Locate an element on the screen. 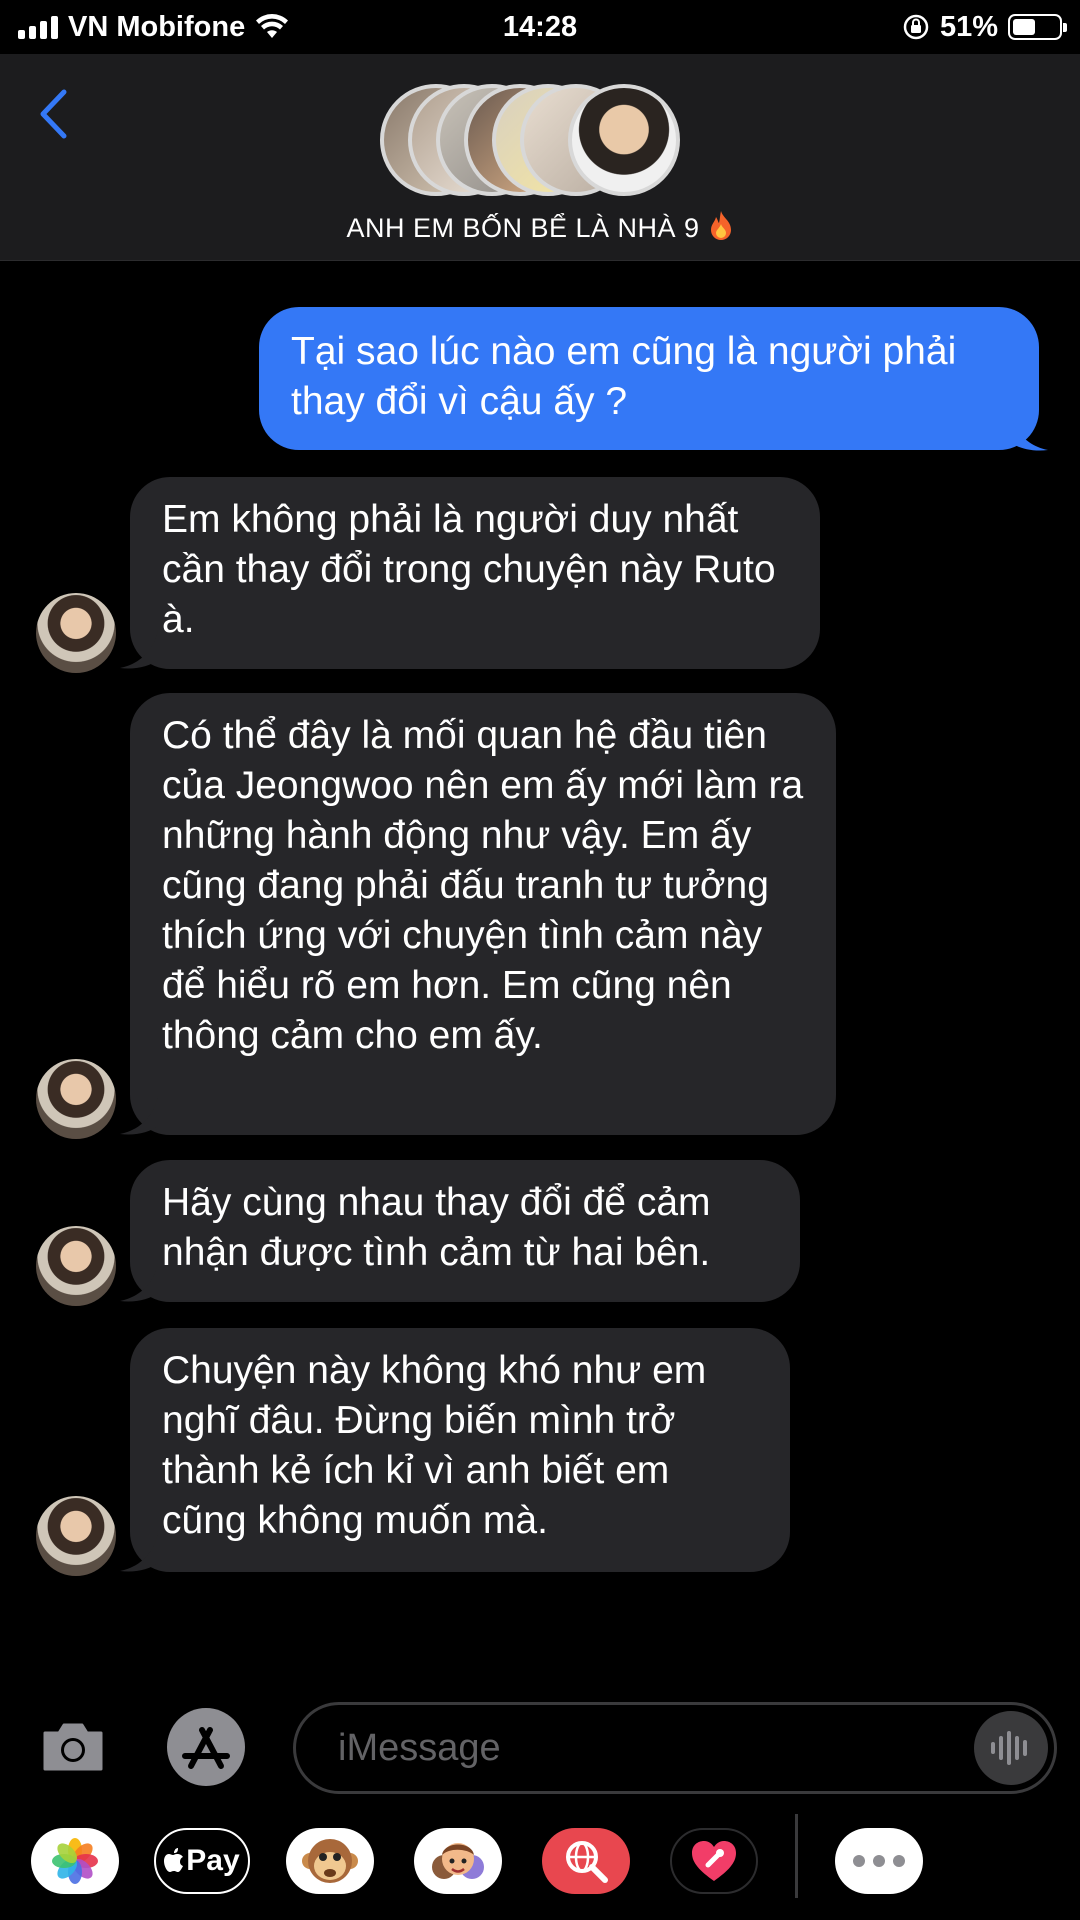 This screenshot has width=1080, height=1920. animoji-app-button is located at coordinates (330, 1861).